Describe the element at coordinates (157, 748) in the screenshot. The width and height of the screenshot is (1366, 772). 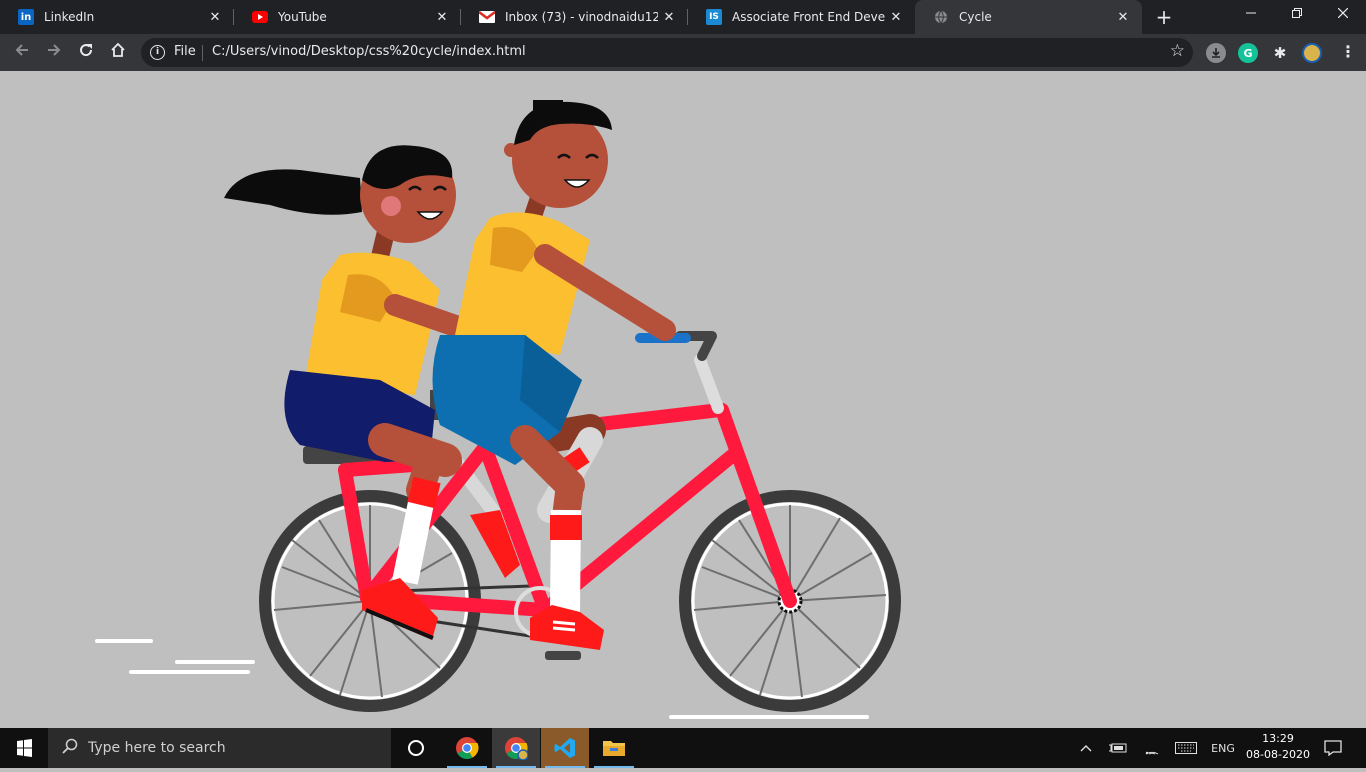
I see `search-placeholder: Type here to search` at that location.